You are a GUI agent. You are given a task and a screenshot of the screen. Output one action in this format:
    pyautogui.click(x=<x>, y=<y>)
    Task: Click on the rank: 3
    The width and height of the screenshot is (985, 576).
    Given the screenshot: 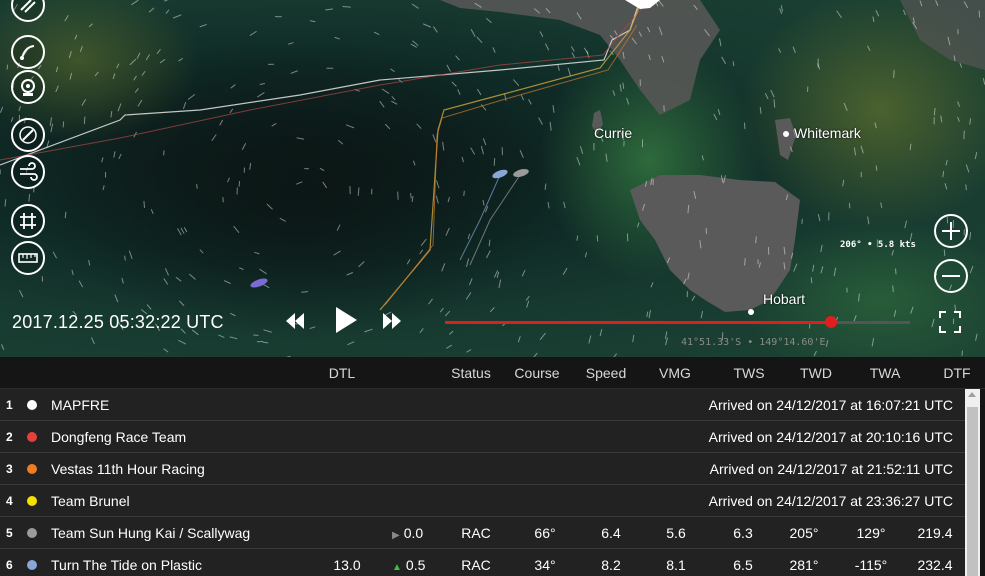 What is the action you would take?
    pyautogui.click(x=9, y=469)
    